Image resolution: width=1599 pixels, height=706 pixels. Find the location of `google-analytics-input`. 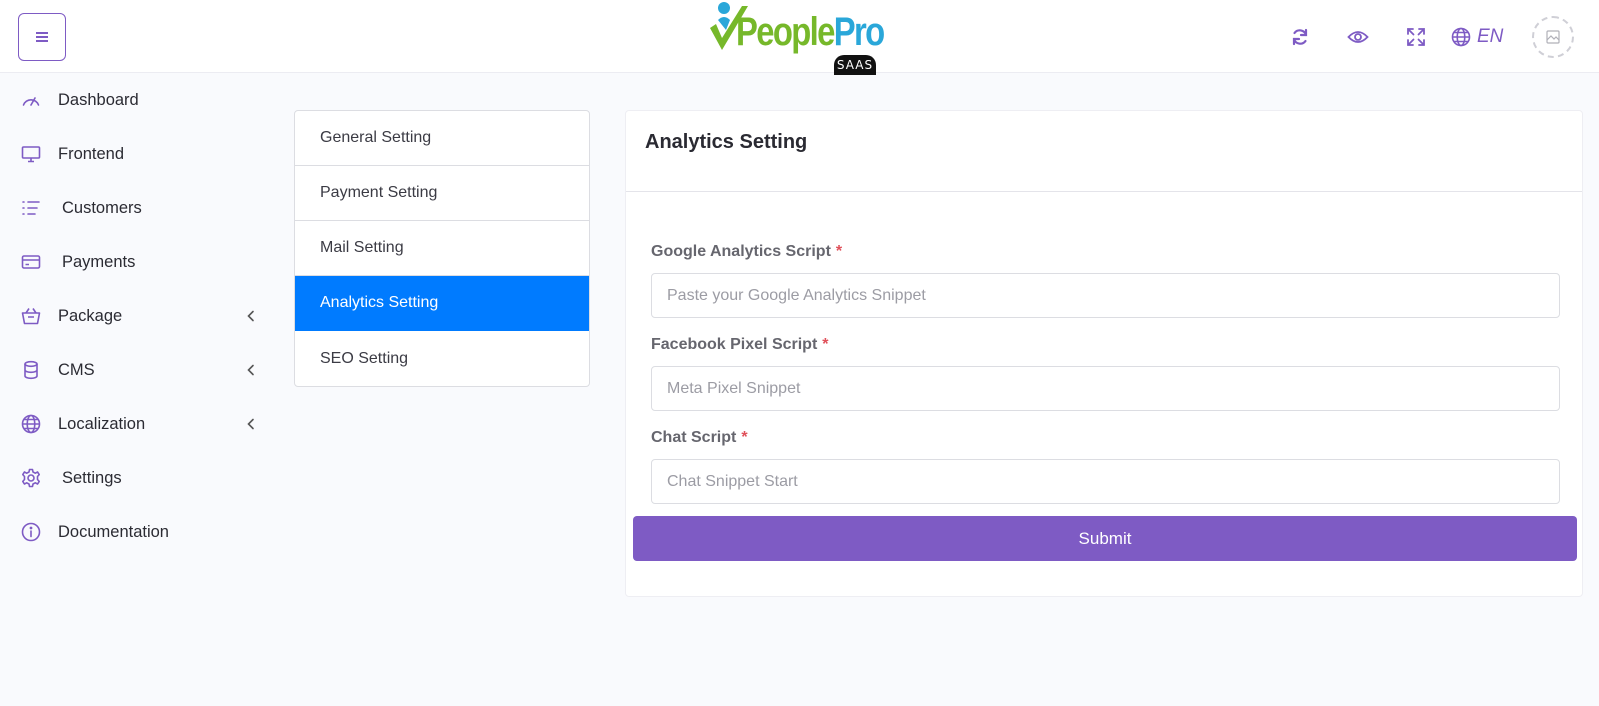

google-analytics-input is located at coordinates (1105, 295).